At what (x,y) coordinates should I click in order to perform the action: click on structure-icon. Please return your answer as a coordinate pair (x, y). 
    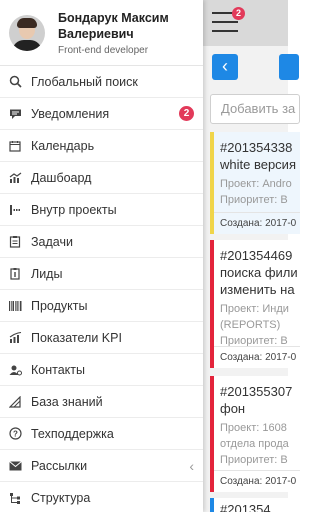
    Looking at the image, I should click on (15, 498).